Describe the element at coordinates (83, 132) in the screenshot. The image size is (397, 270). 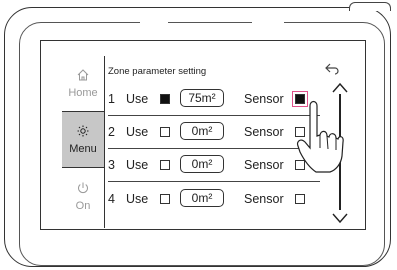
I see `gear-icon` at that location.